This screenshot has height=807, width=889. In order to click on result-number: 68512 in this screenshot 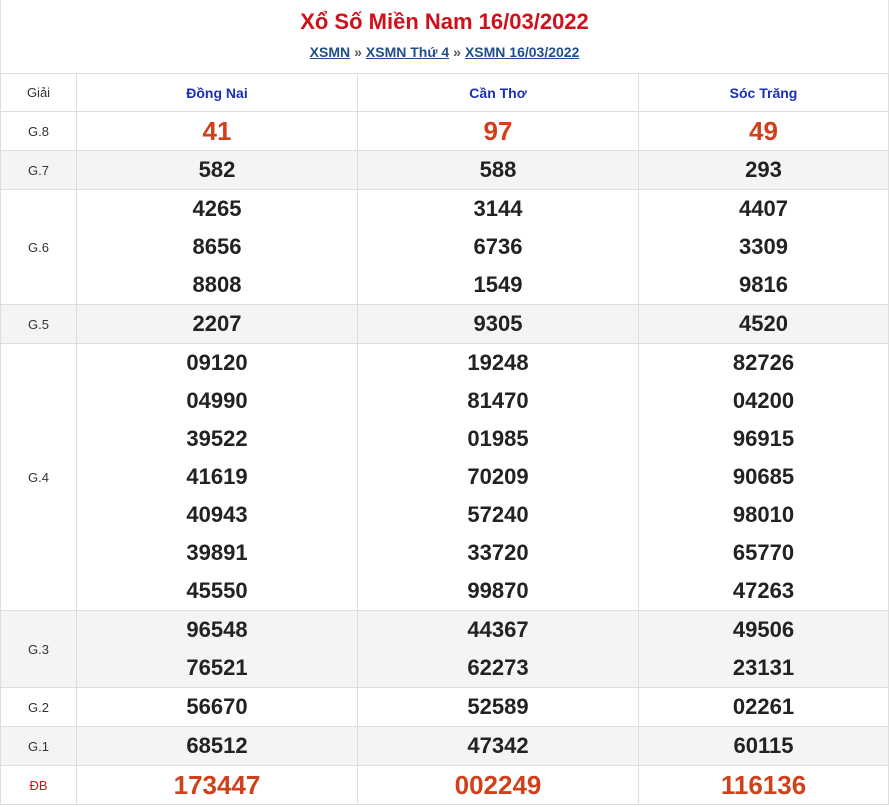, I will do `click(217, 745)`.